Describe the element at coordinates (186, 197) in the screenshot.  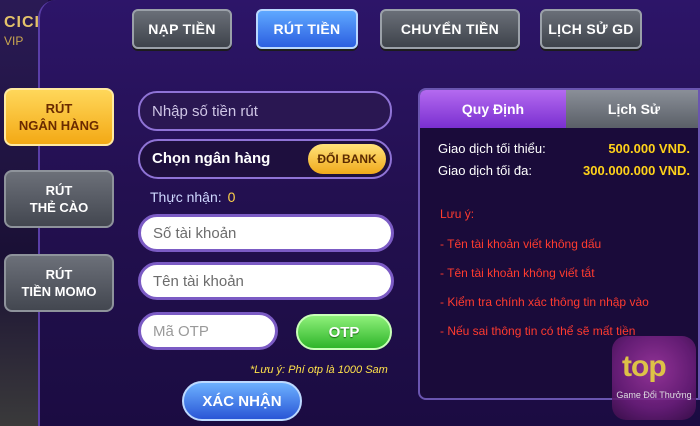
I see `received-label: Thực nhận:` at that location.